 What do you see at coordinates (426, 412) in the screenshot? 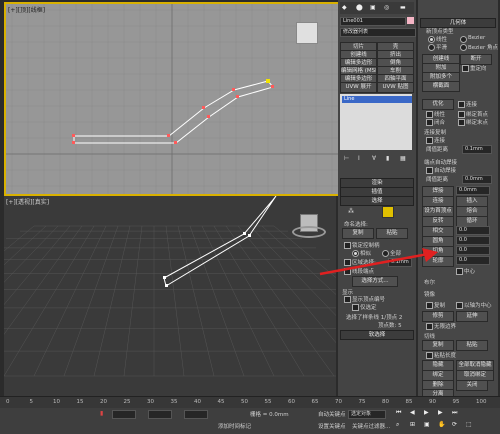
I see `play-icon: ▶` at bounding box center [426, 412].